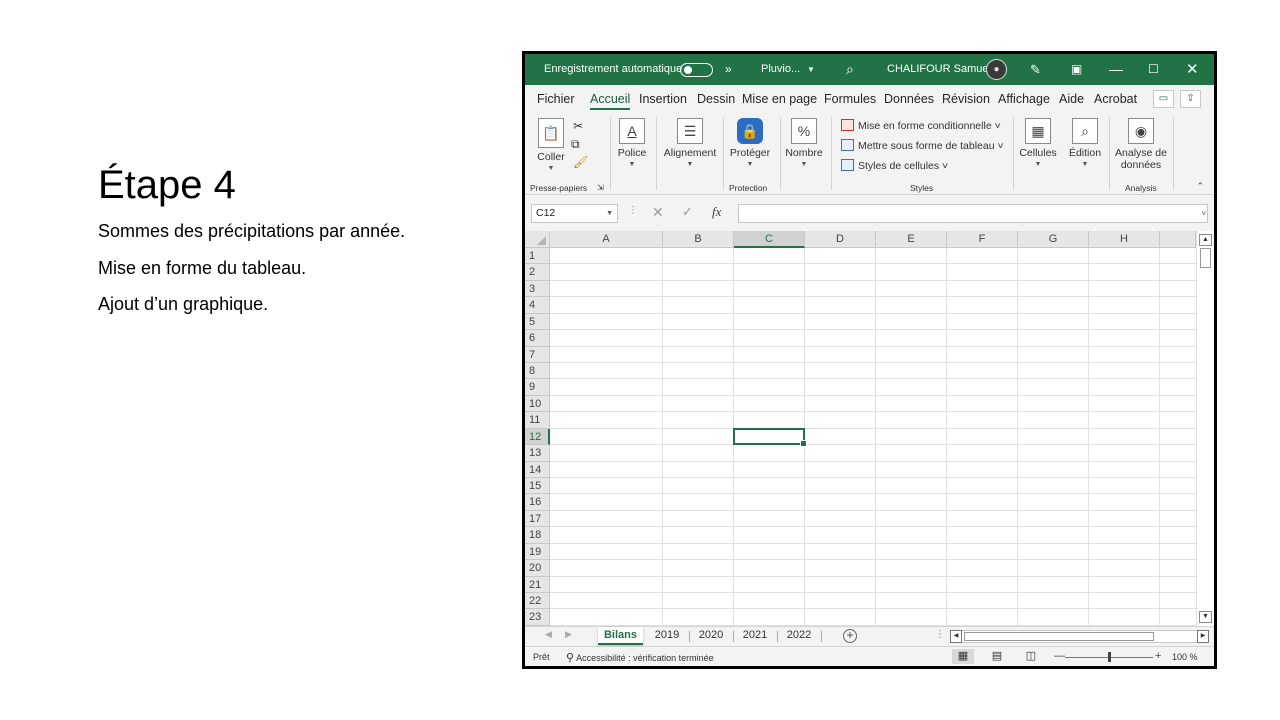 This screenshot has width=1280, height=720. What do you see at coordinates (537, 535) in the screenshot?
I see `row-header-18: 18` at bounding box center [537, 535].